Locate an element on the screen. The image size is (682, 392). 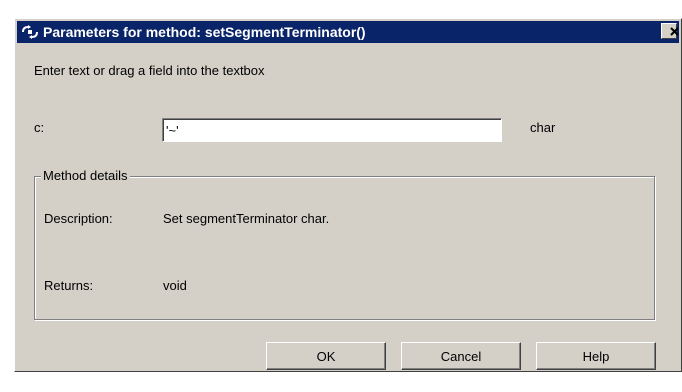
parameter-type: char is located at coordinates (543, 127).